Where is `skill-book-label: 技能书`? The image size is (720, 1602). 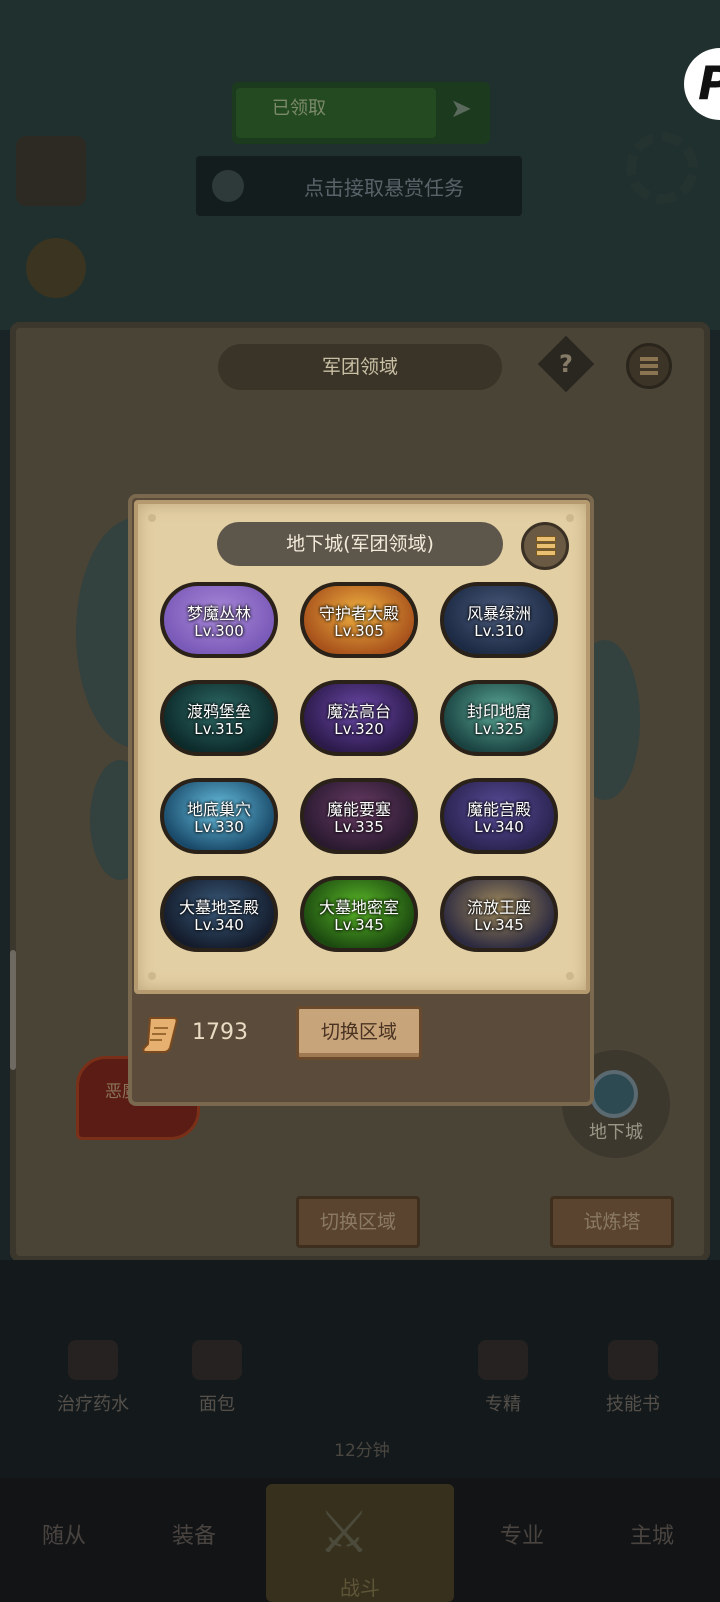 skill-book-label: 技能书 is located at coordinates (633, 1404).